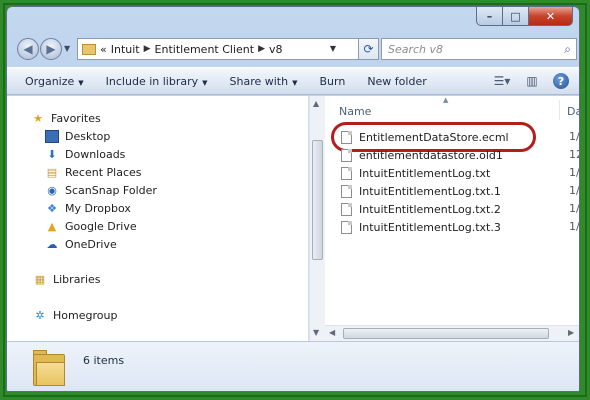 The image size is (590, 400). What do you see at coordinates (333, 48) in the screenshot?
I see `address-dropdown-icon: ▼` at bounding box center [333, 48].